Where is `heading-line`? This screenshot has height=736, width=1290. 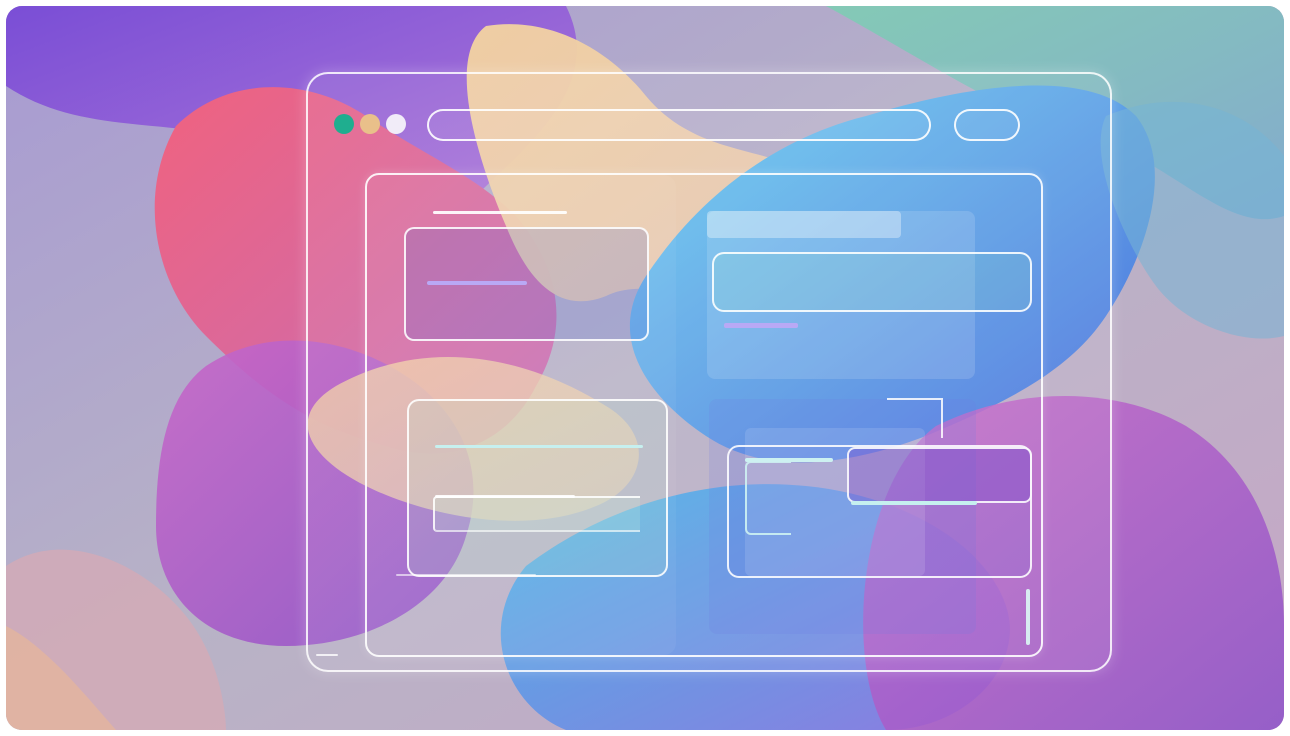
heading-line is located at coordinates (500, 212).